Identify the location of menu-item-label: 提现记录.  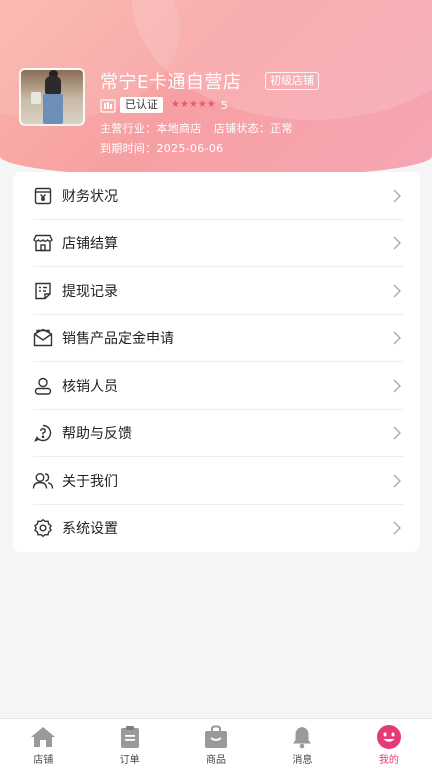
(90, 291).